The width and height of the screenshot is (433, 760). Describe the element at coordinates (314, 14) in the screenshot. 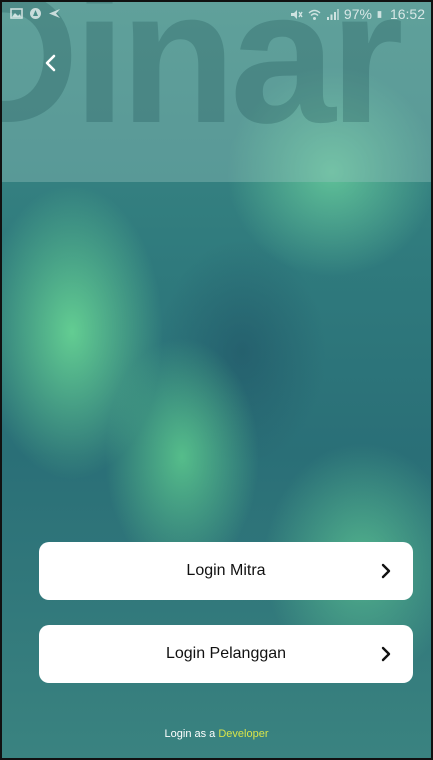

I see `wifi-icon` at that location.